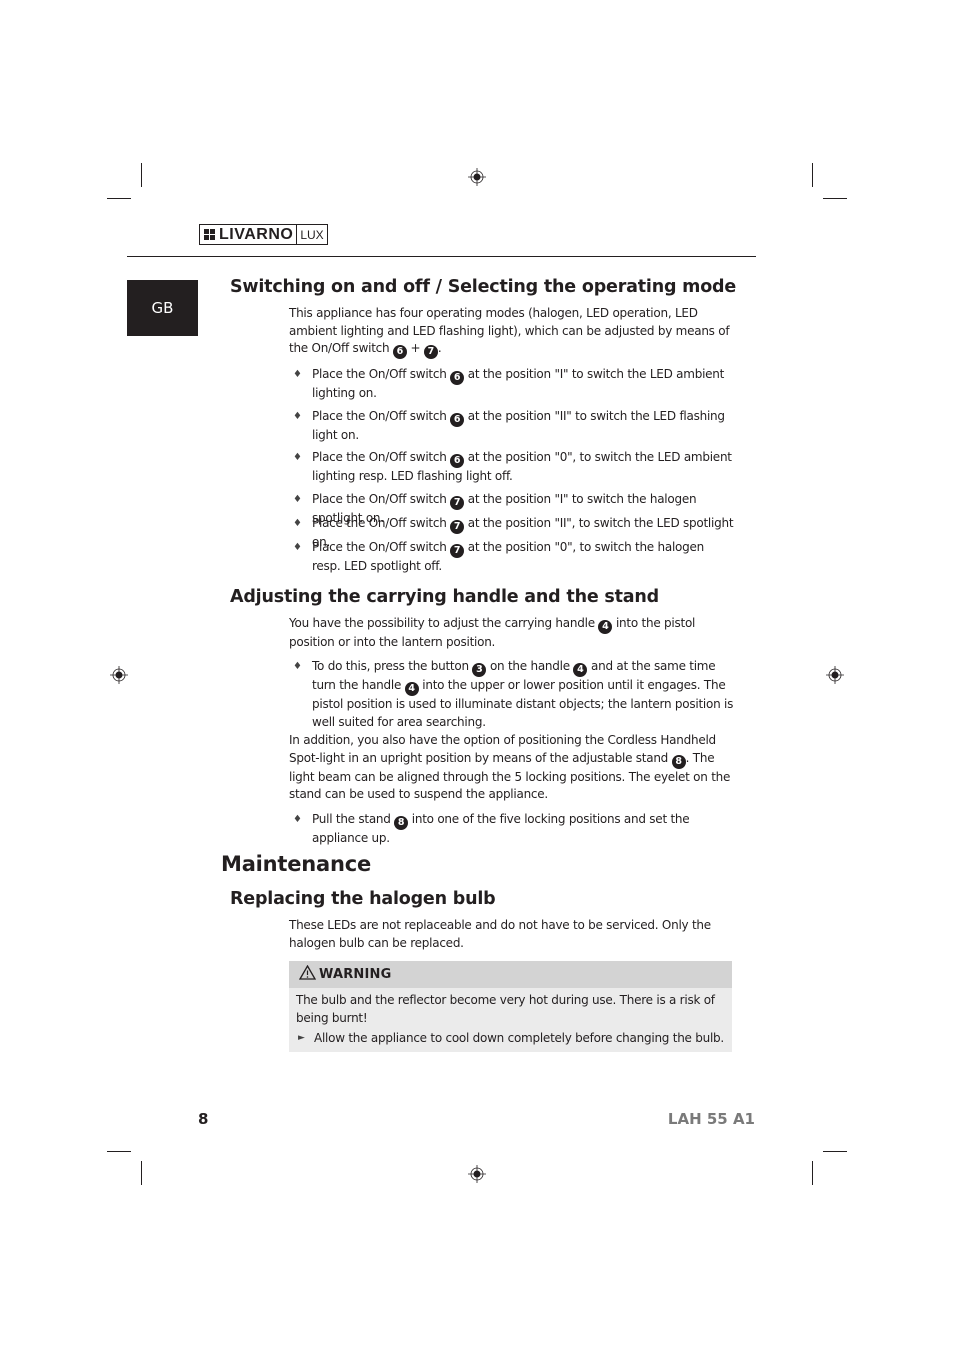 This screenshot has width=954, height=1350. Describe the element at coordinates (355, 974) in the screenshot. I see `warning-label: WARNING` at that location.